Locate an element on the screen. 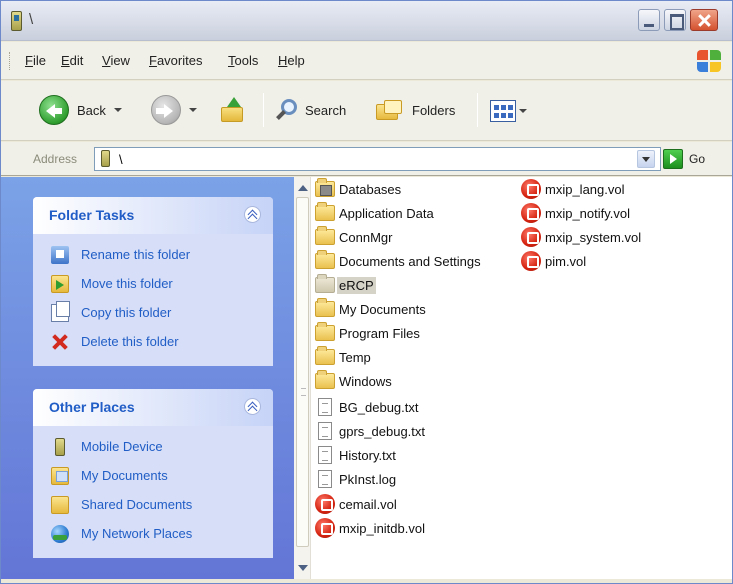 The width and height of the screenshot is (733, 584). menu-edit: Edit is located at coordinates (72, 60).